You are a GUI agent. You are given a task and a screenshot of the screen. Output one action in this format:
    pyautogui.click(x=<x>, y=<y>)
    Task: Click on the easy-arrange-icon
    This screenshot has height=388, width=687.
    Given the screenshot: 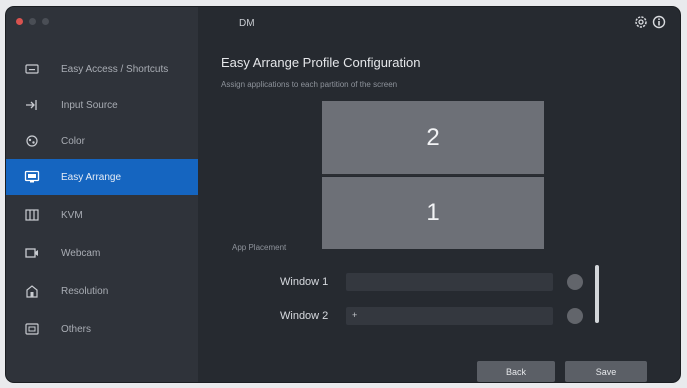 What is the action you would take?
    pyautogui.click(x=32, y=177)
    